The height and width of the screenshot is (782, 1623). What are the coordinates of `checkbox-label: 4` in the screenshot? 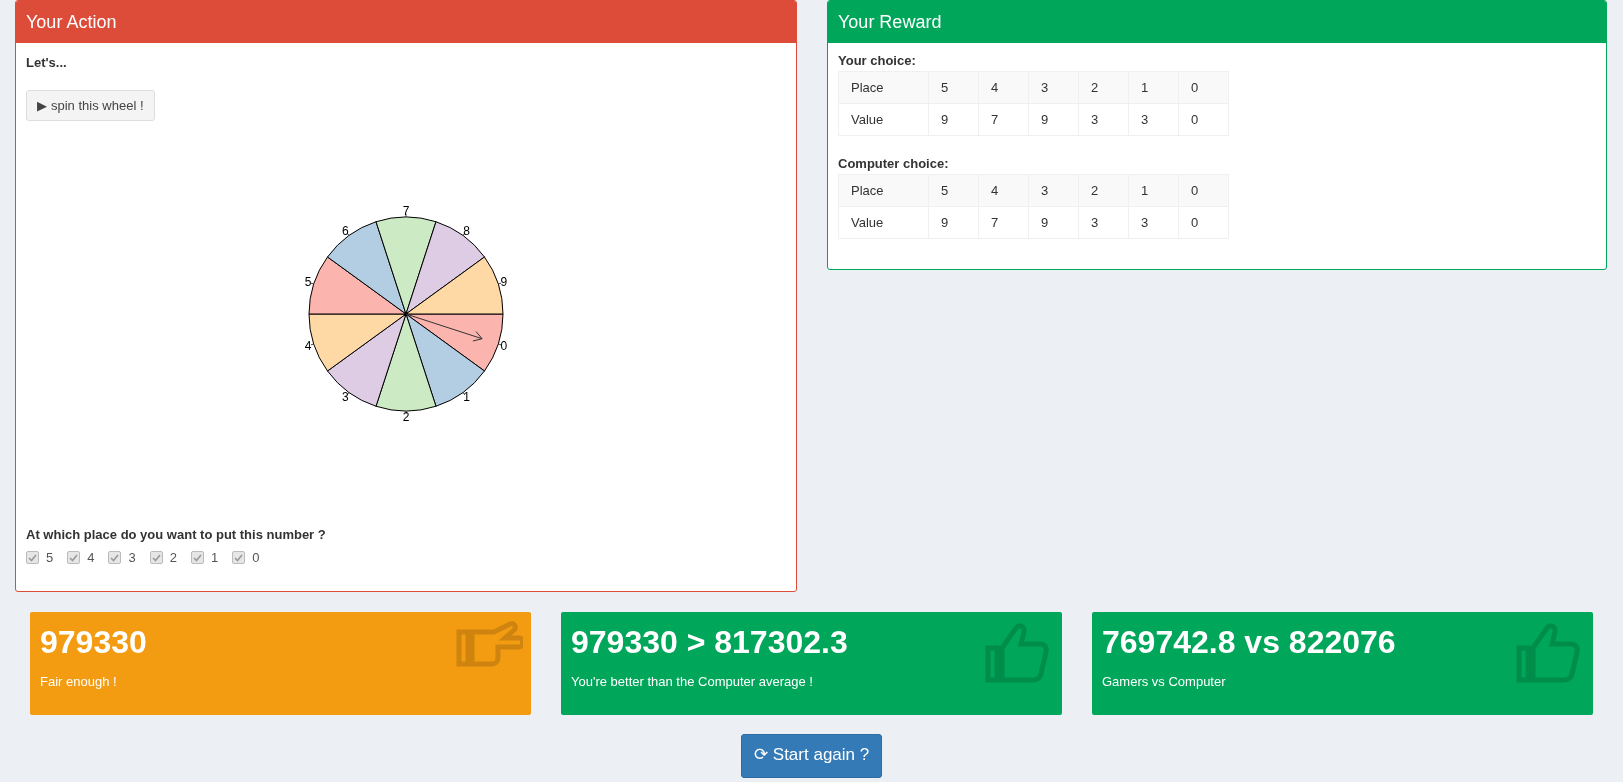 It's located at (91, 557).